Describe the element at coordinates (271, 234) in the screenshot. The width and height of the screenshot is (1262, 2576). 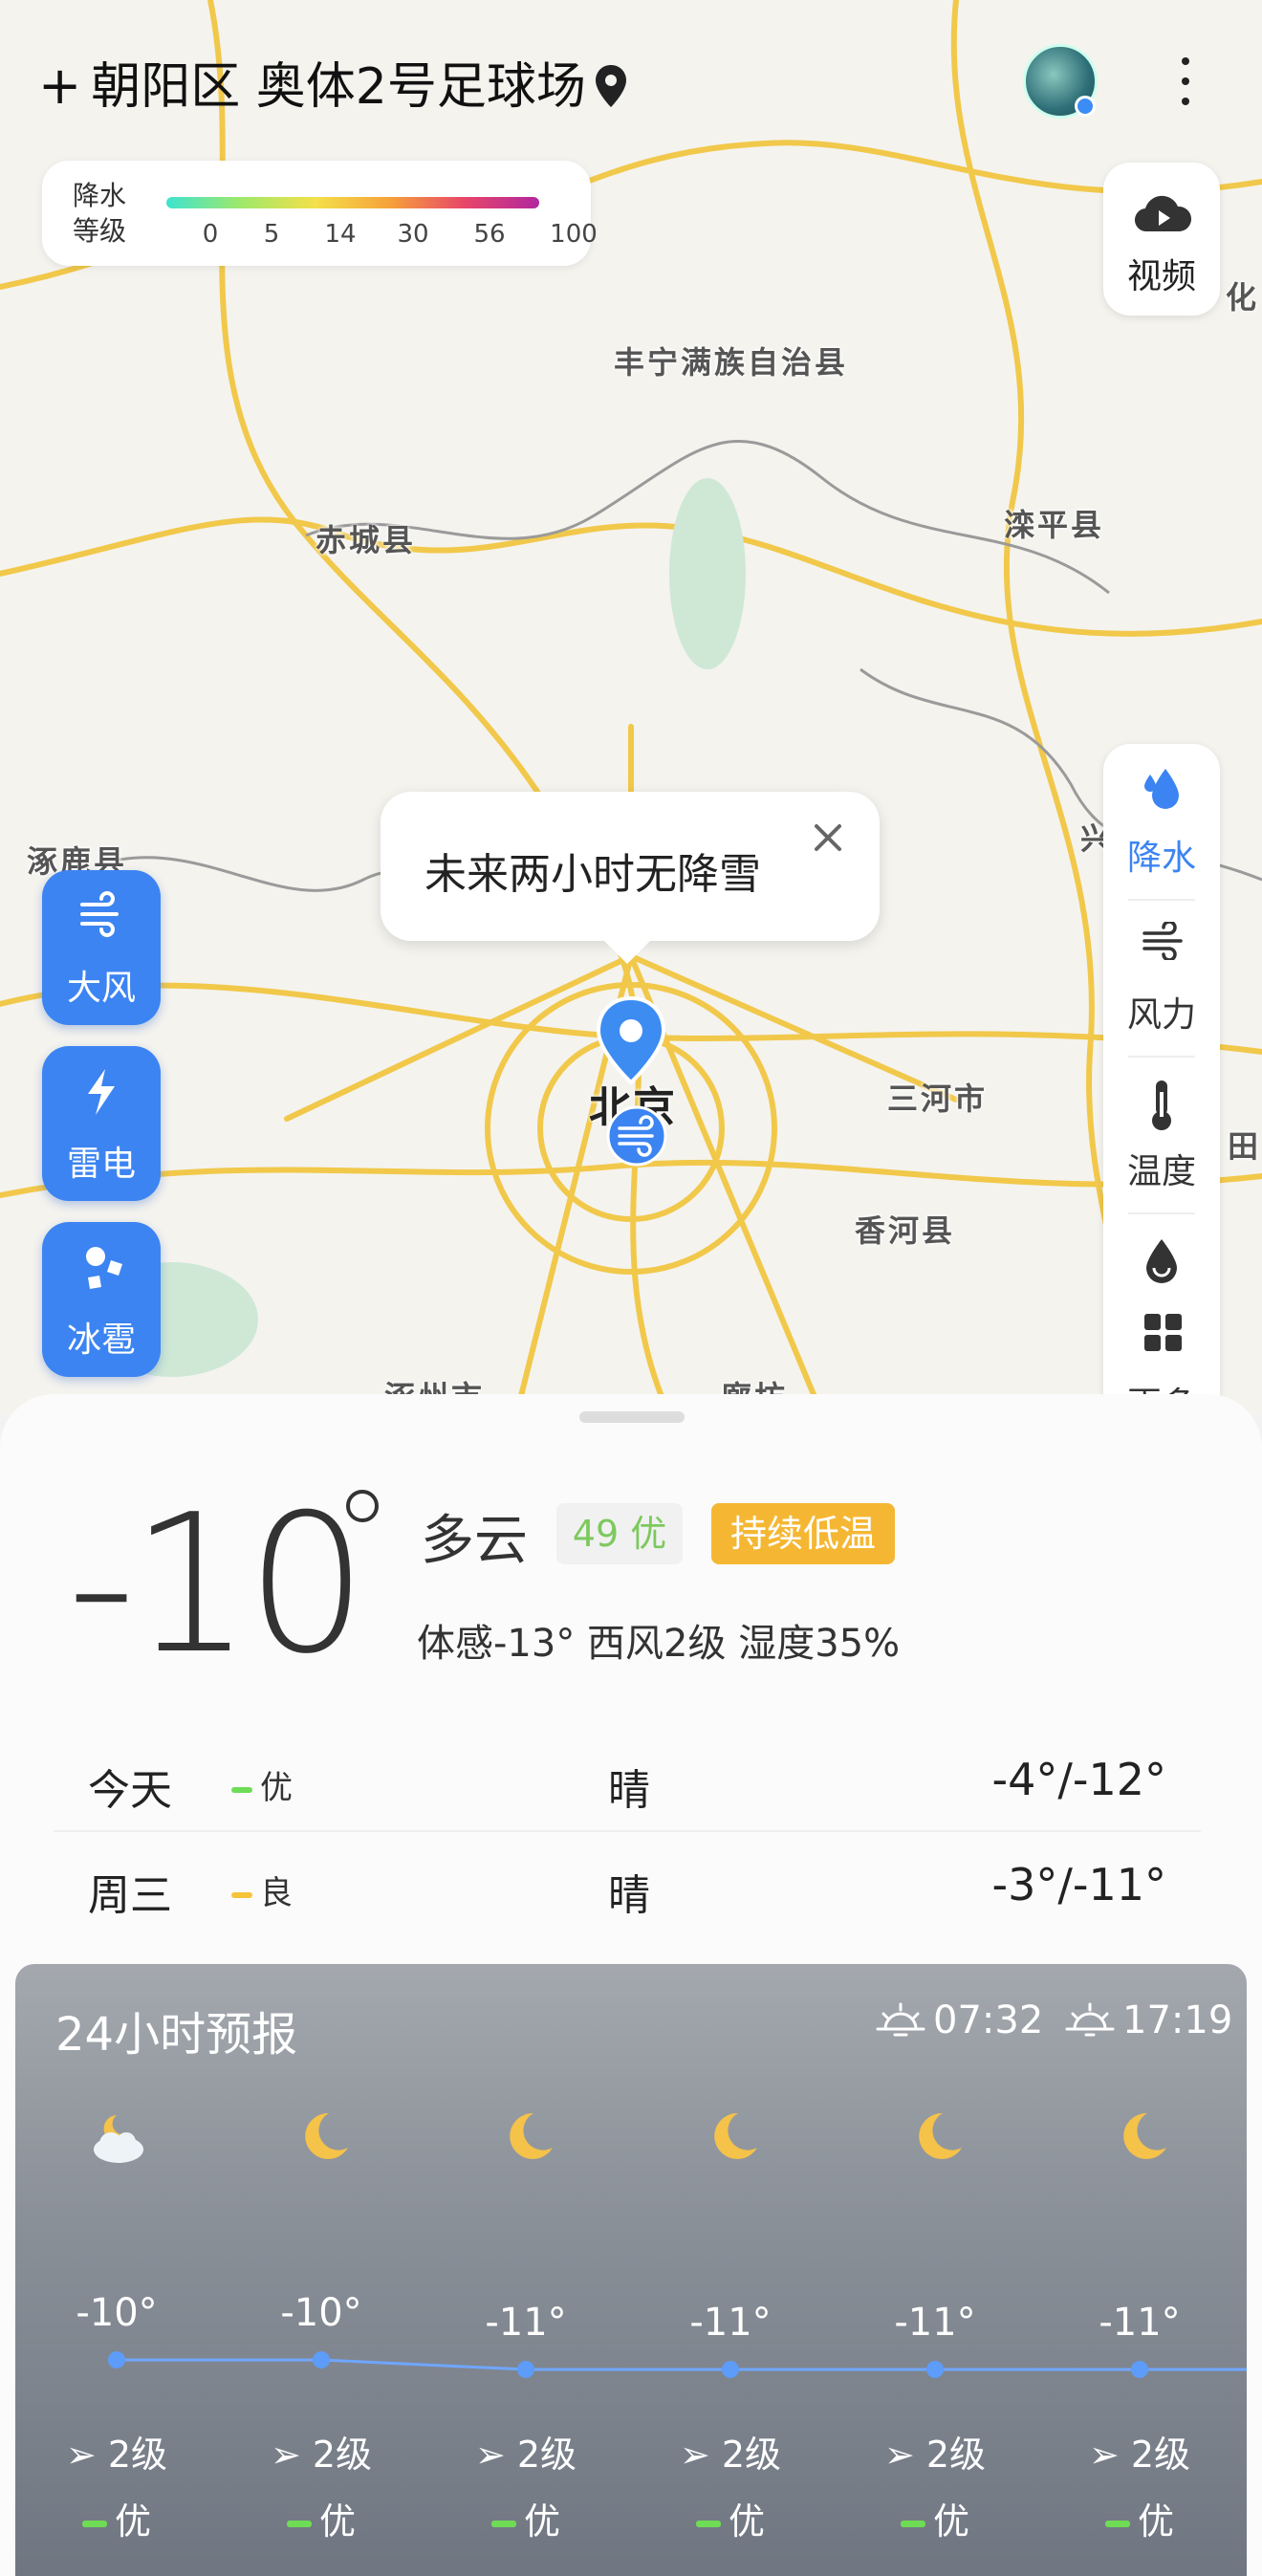
I see `legend-tick: 5` at that location.